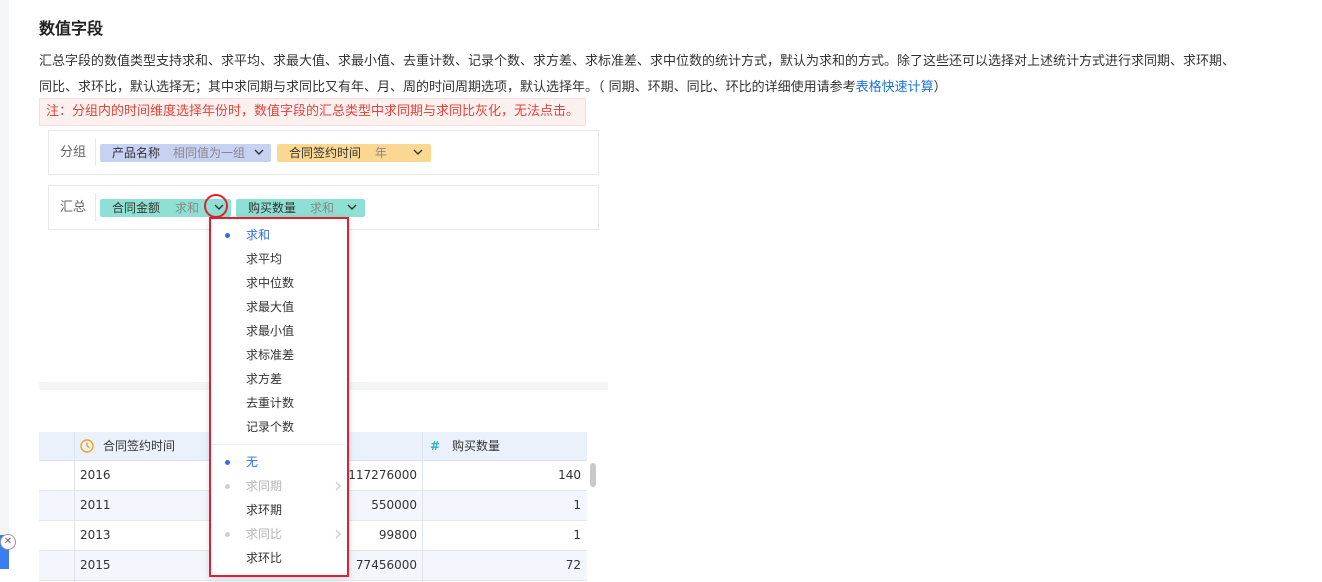 The height and width of the screenshot is (582, 1322). Describe the element at coordinates (264, 259) in the screenshot. I see `menu-item-stat: 求平均` at that location.